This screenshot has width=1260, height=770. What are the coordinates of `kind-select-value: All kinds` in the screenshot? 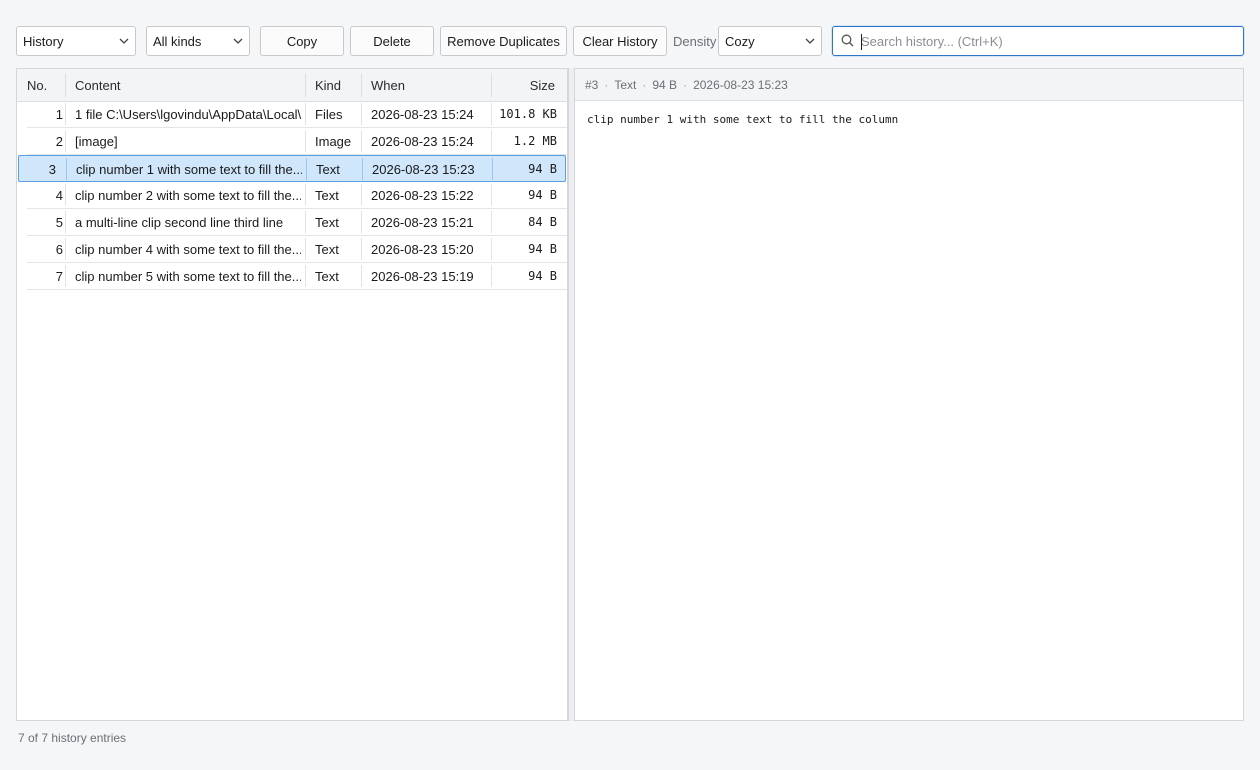 It's located at (177, 41).